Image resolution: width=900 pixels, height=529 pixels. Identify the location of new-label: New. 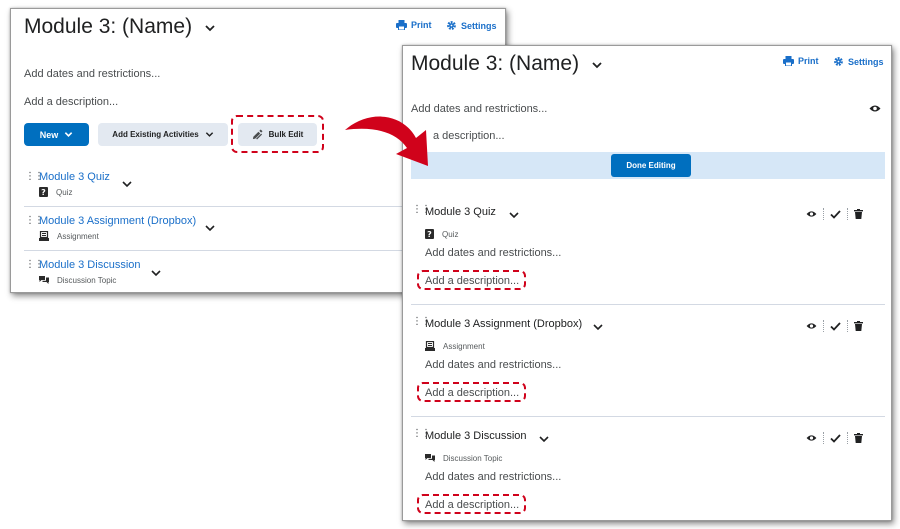
(49, 134).